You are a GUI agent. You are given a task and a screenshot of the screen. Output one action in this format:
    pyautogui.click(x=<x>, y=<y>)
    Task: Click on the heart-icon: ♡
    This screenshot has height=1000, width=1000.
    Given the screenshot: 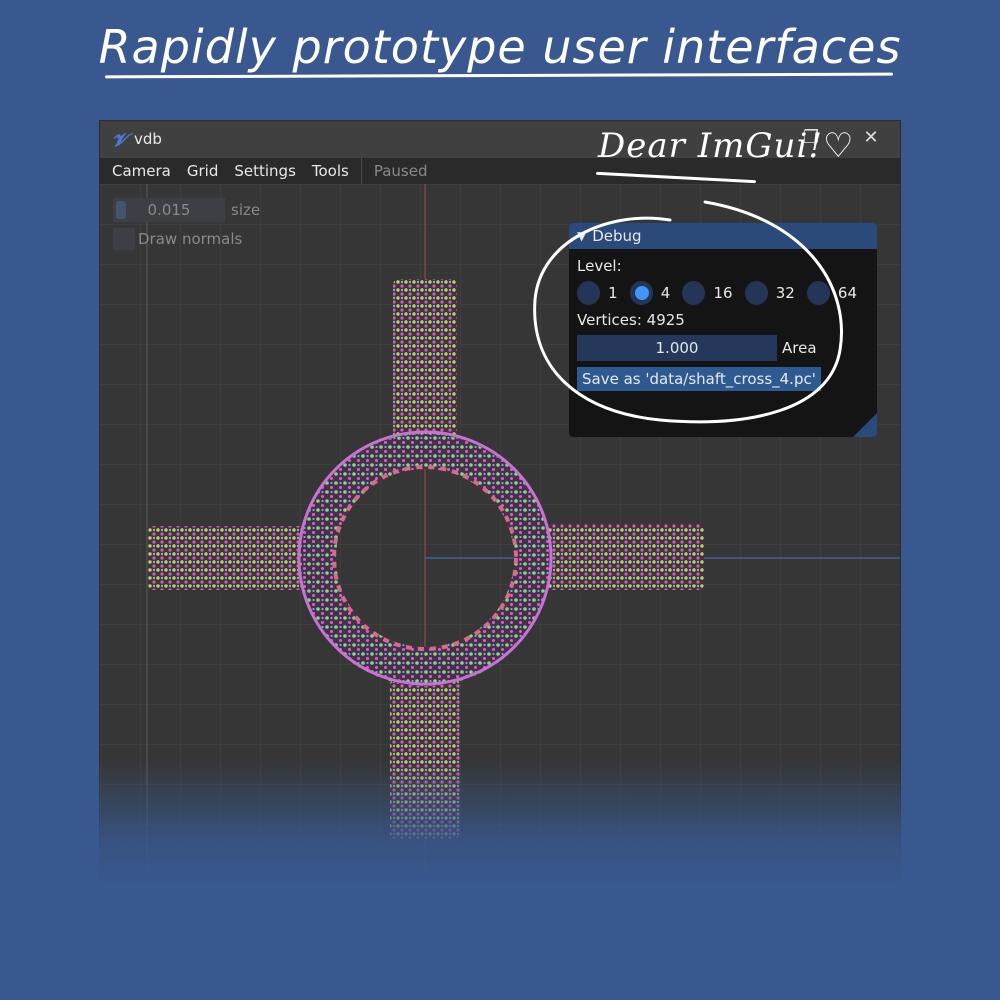 What is the action you would take?
    pyautogui.click(x=838, y=146)
    